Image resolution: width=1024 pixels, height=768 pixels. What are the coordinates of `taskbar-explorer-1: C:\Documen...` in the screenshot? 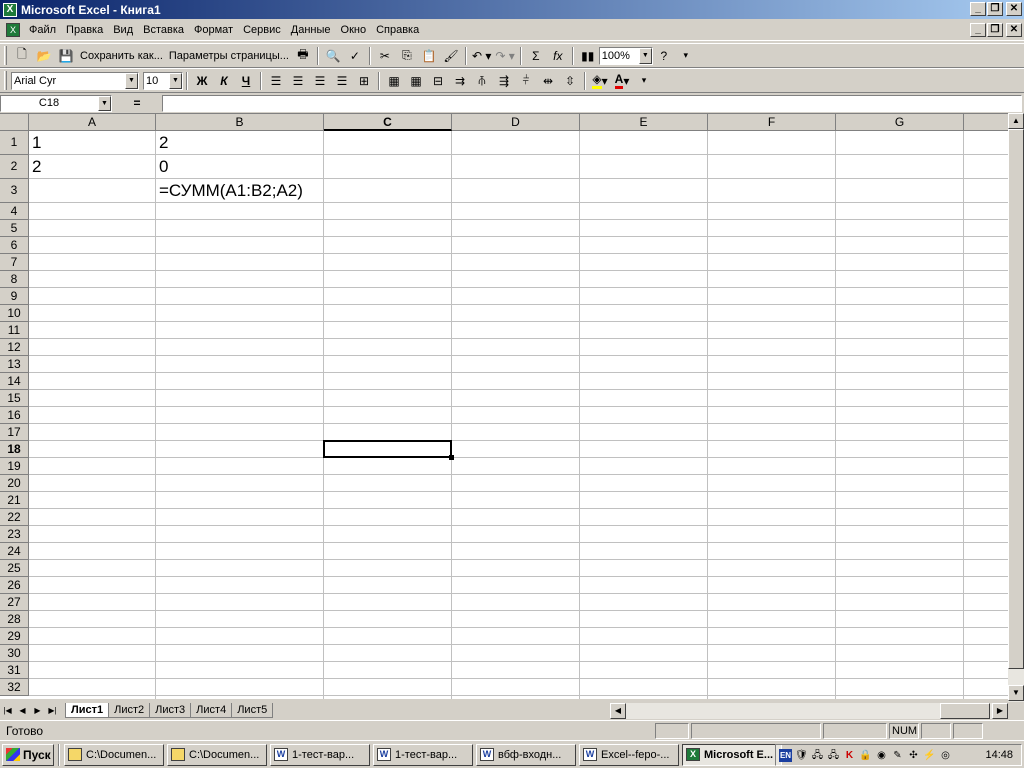 It's located at (114, 754).